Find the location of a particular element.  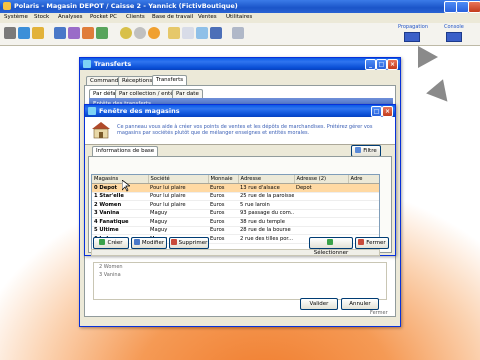

cell-adresse: 13 rue d'alsace is located at coordinates (266, 188).